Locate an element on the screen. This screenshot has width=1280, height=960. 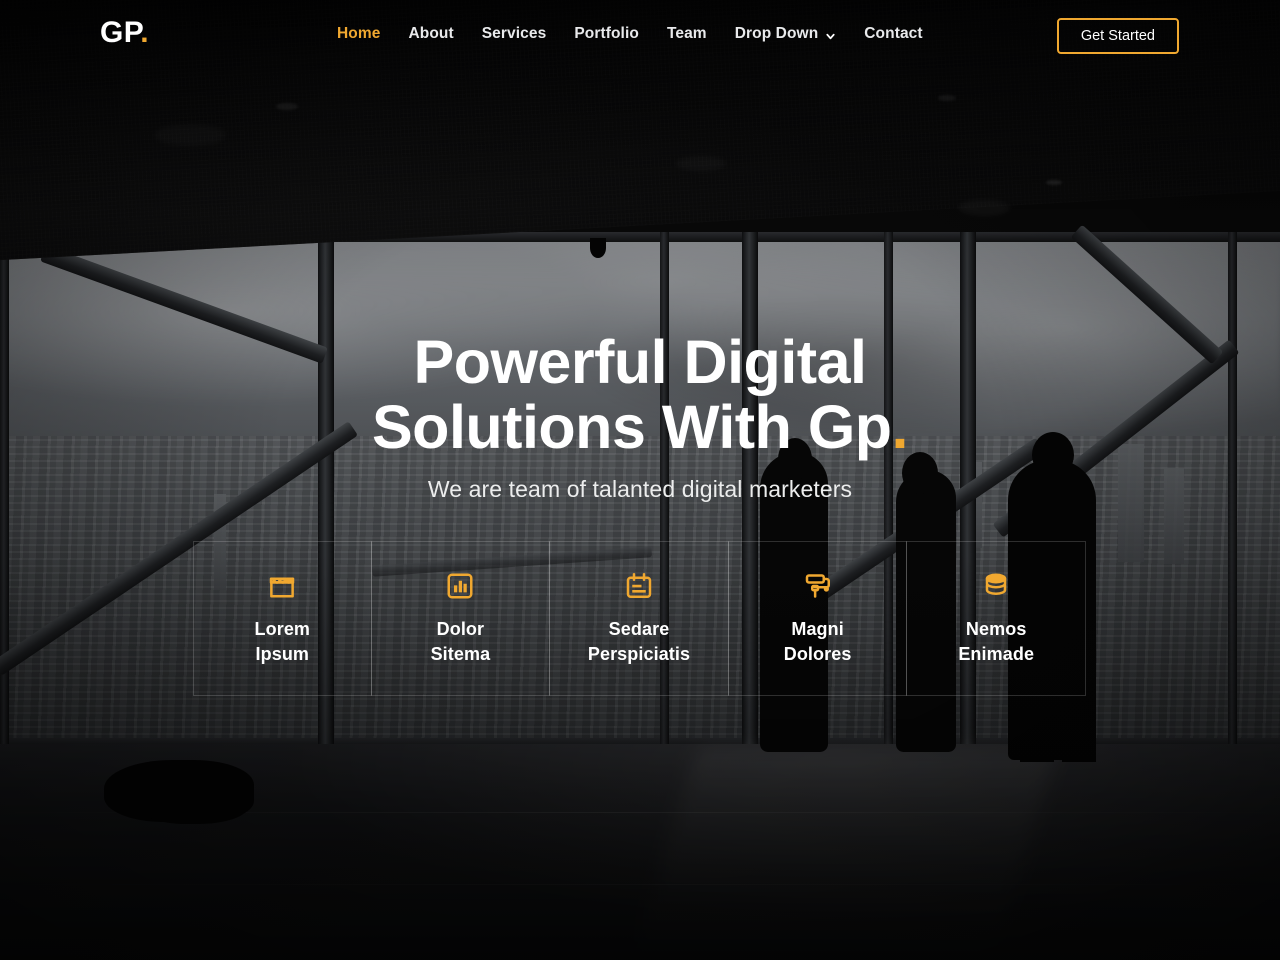
feature-box-title: Sedare Perspiciatis is located at coordinates (639, 642).